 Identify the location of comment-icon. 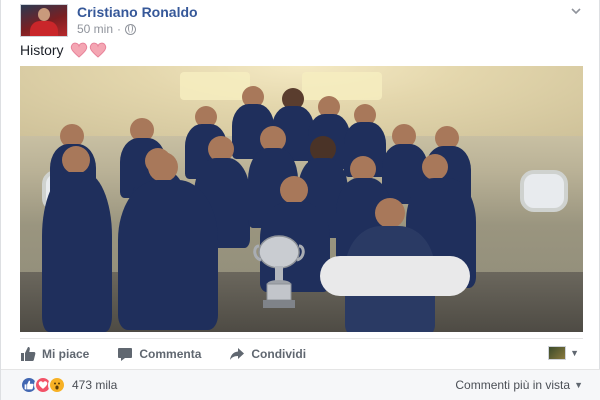
(125, 354).